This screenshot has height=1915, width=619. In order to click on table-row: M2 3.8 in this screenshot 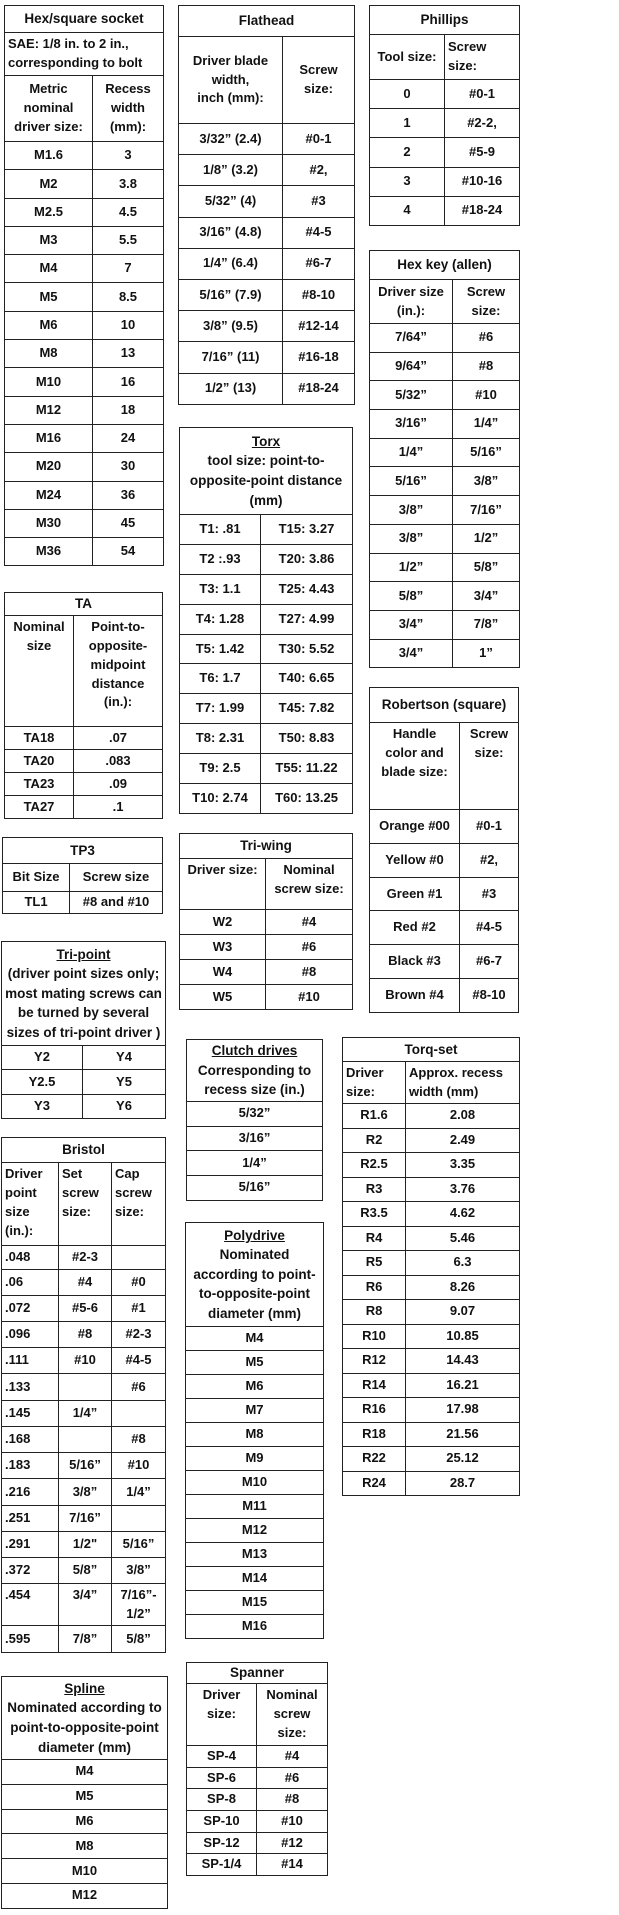, I will do `click(84, 184)`.